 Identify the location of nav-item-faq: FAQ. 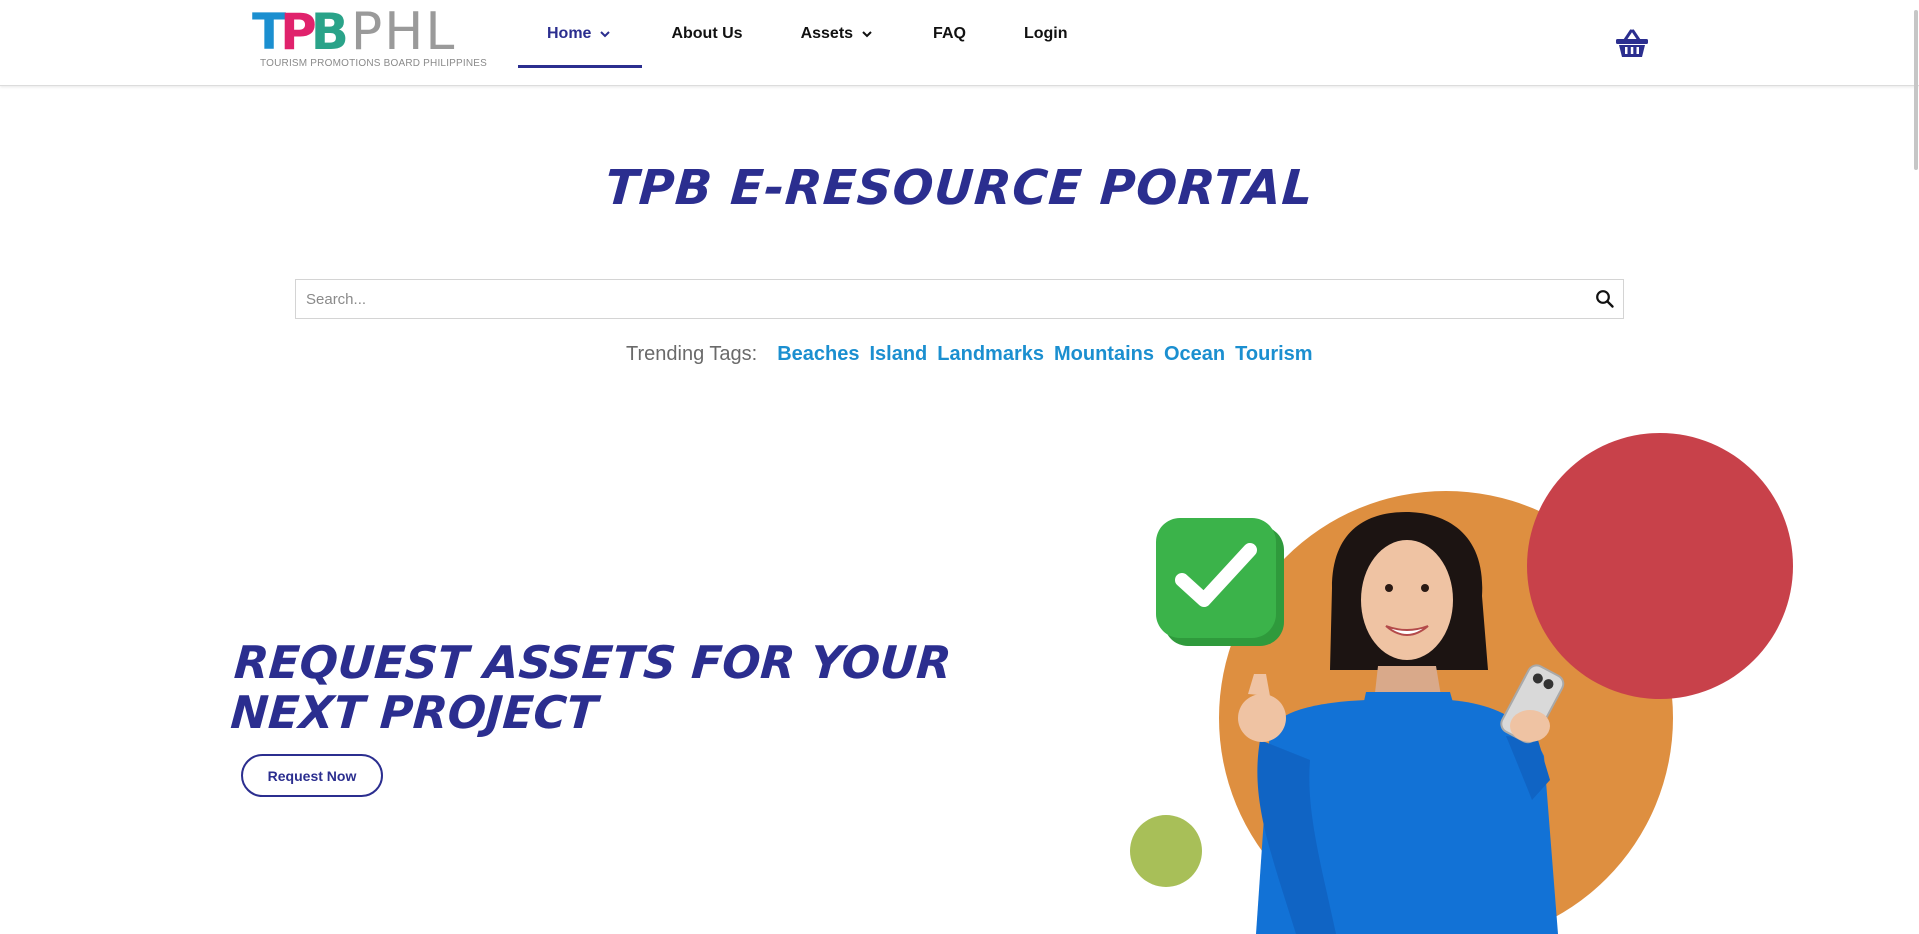
(949, 34).